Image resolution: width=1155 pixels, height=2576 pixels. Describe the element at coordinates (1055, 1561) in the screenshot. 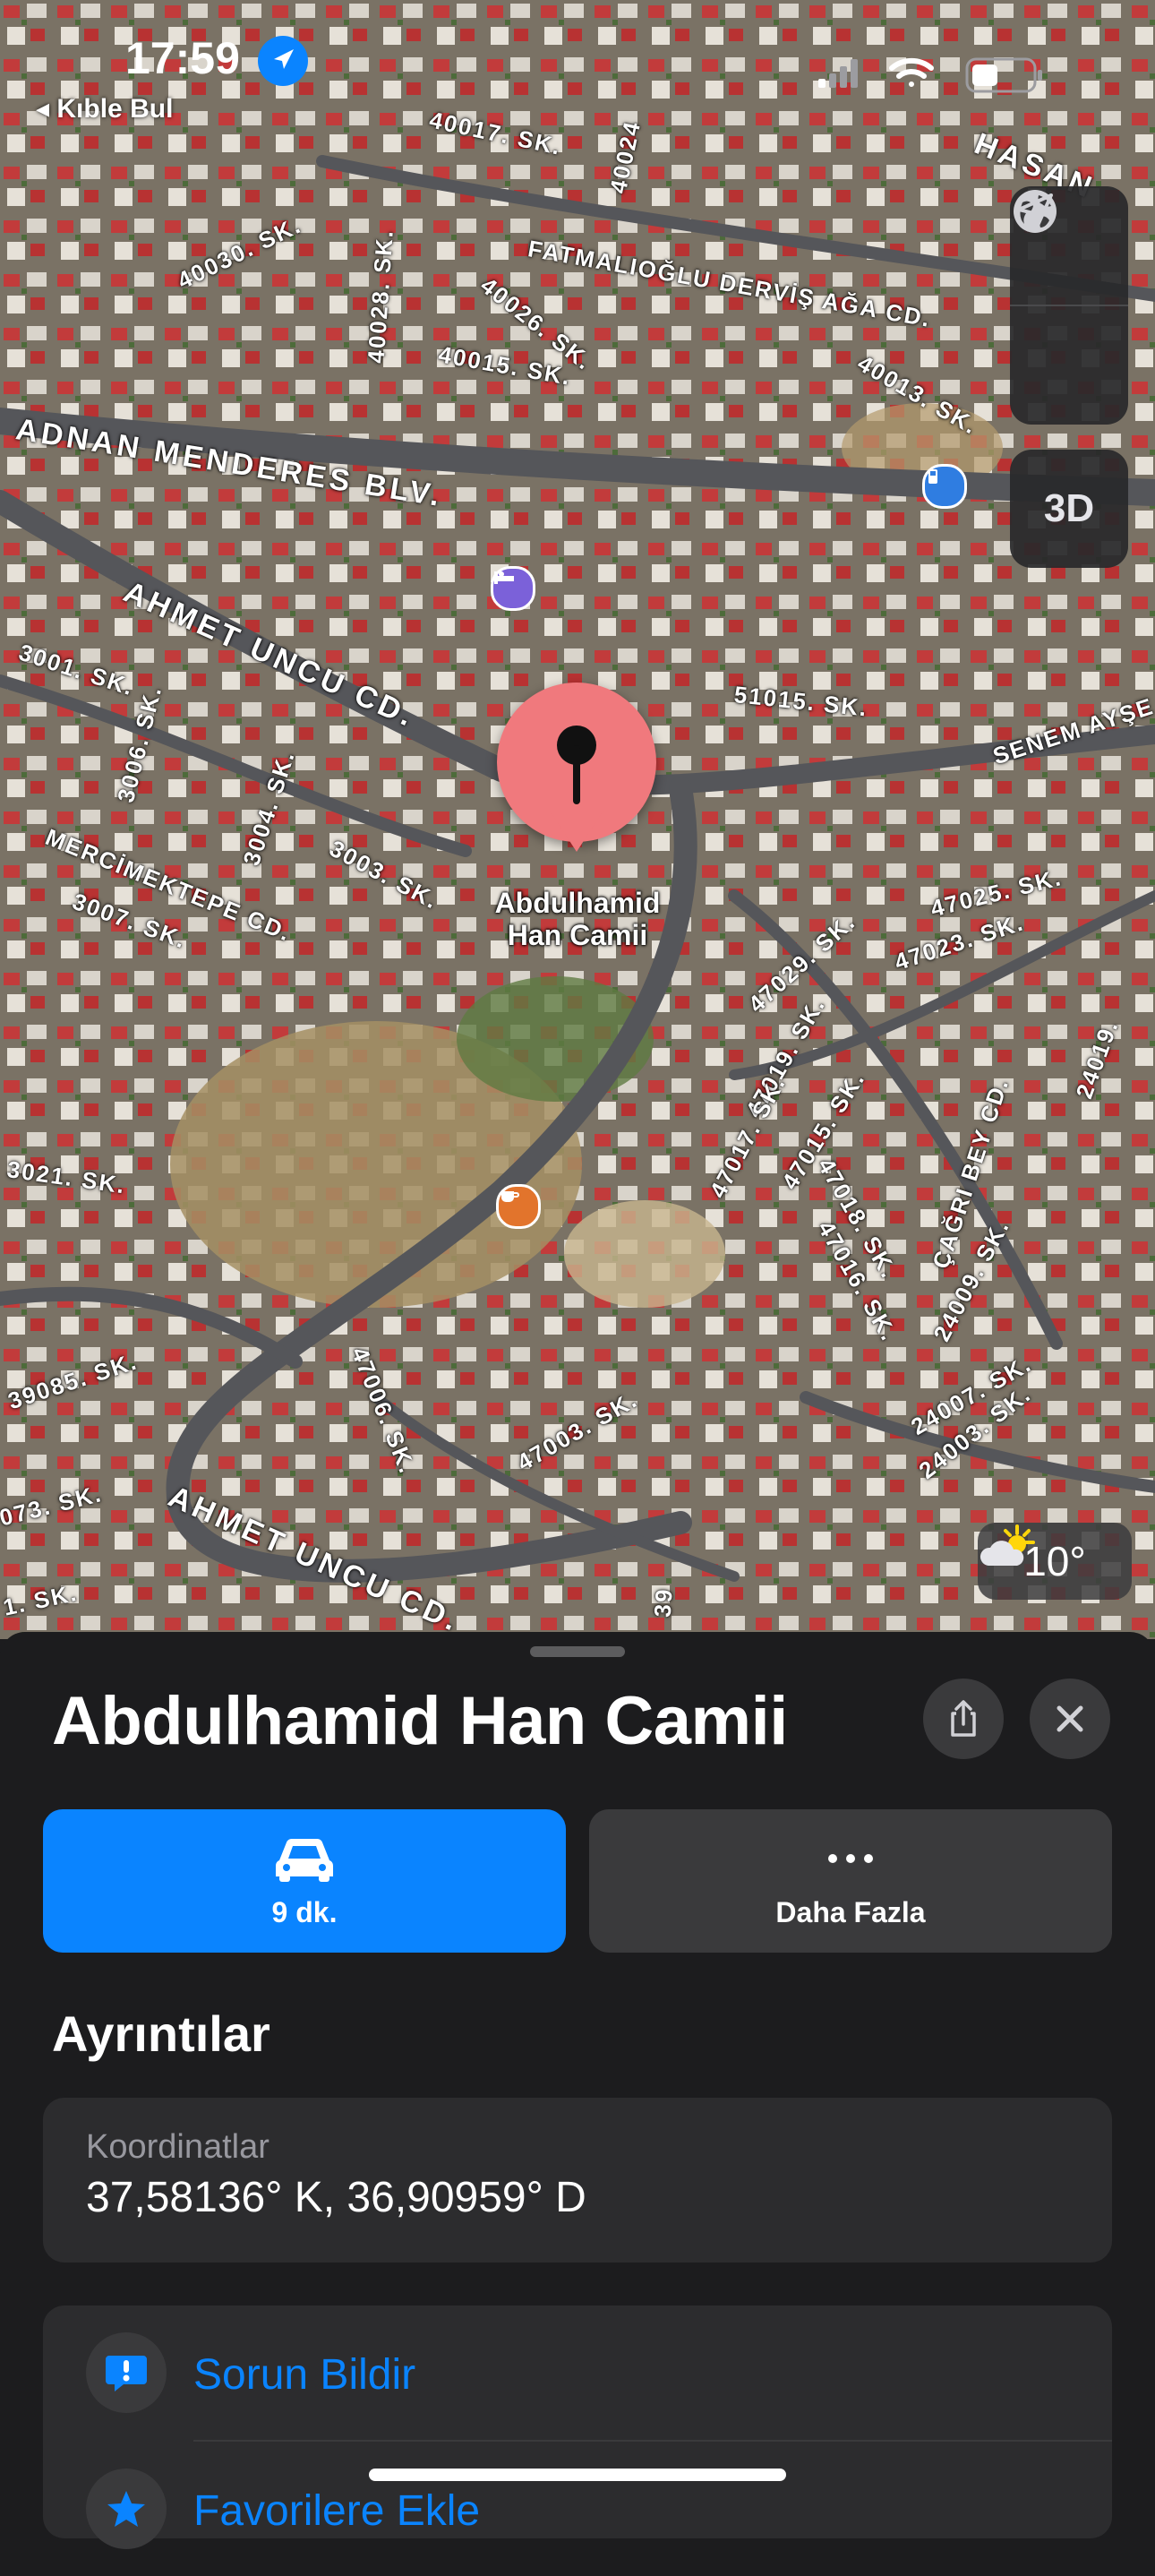

I see `weather-badge: 10°` at that location.